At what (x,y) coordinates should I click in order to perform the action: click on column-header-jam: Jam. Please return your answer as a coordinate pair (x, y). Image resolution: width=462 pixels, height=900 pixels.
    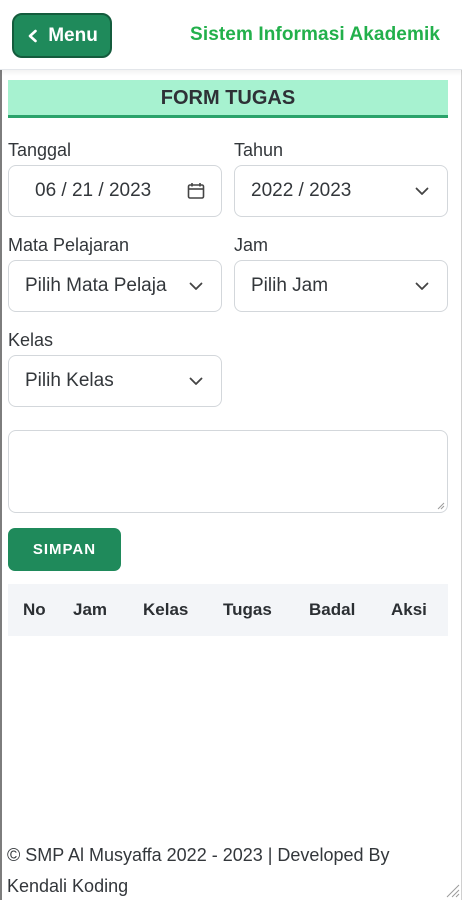
    Looking at the image, I should click on (90, 609).